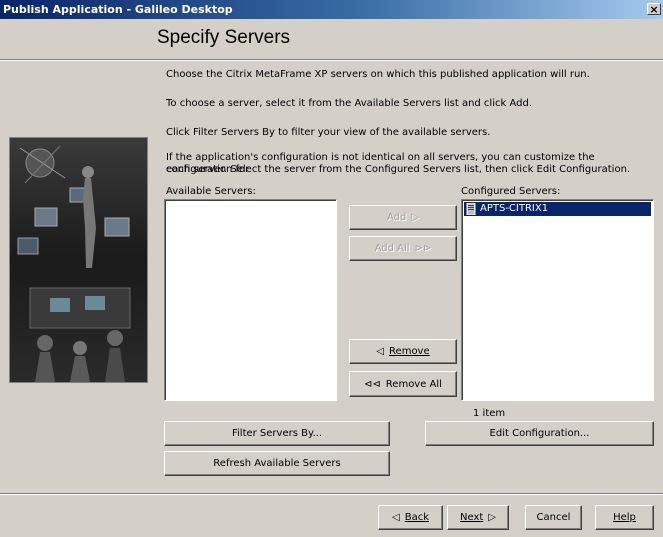 This screenshot has height=537, width=663. I want to click on page-title: Specify Servers, so click(224, 37).